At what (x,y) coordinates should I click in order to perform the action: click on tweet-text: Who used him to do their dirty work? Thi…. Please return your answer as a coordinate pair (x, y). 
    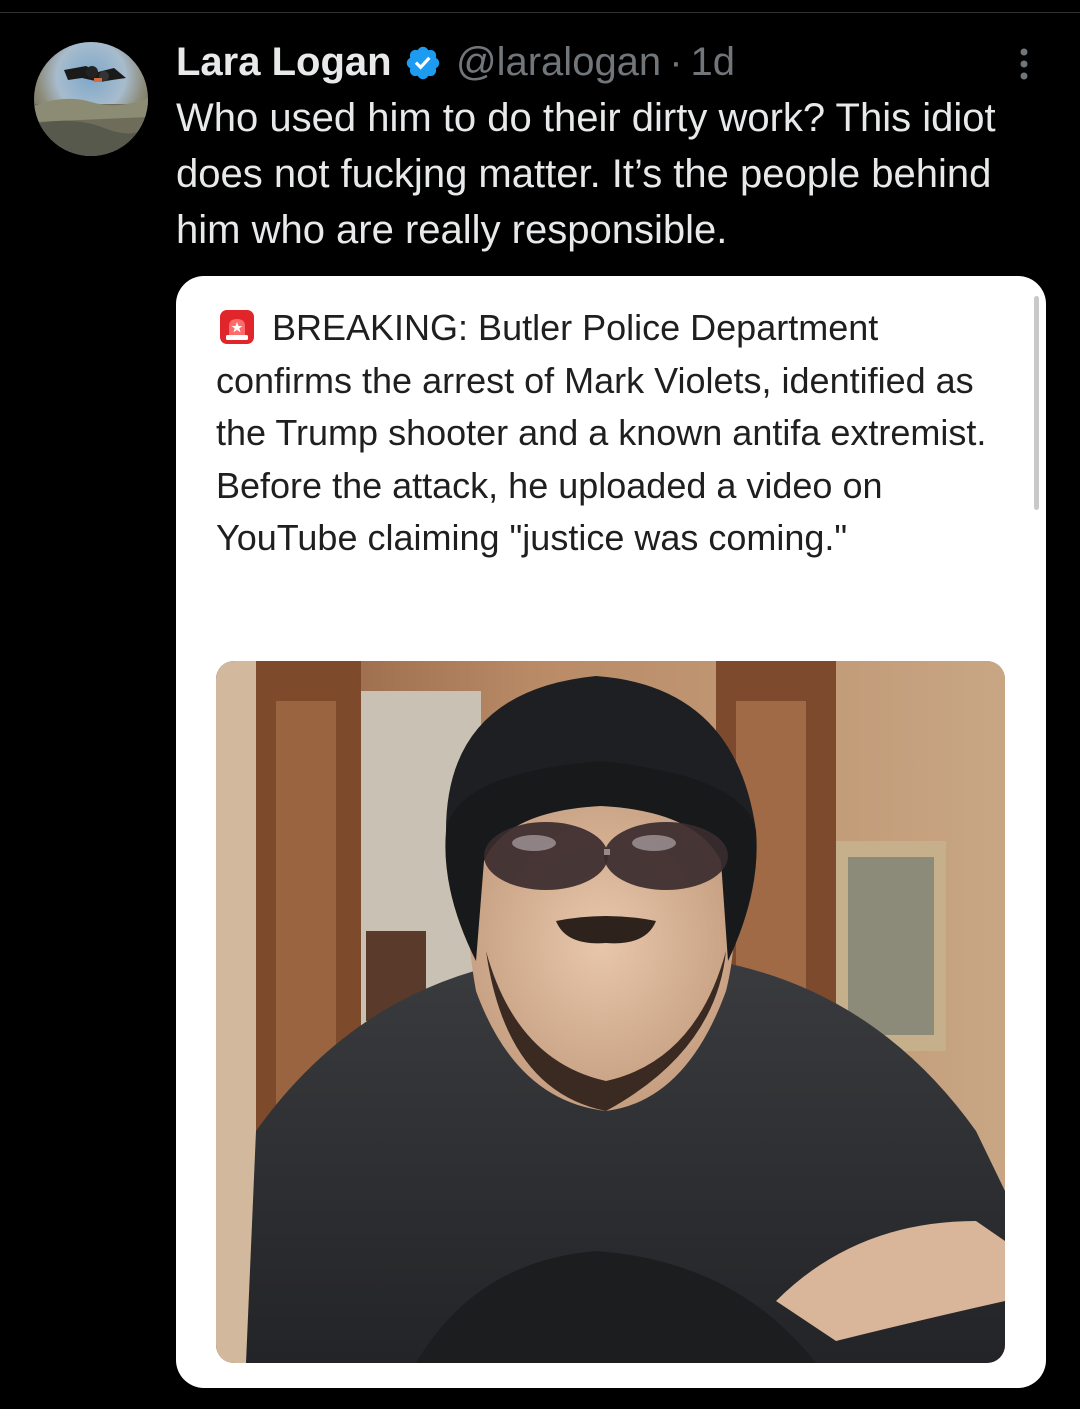
    Looking at the image, I should click on (586, 174).